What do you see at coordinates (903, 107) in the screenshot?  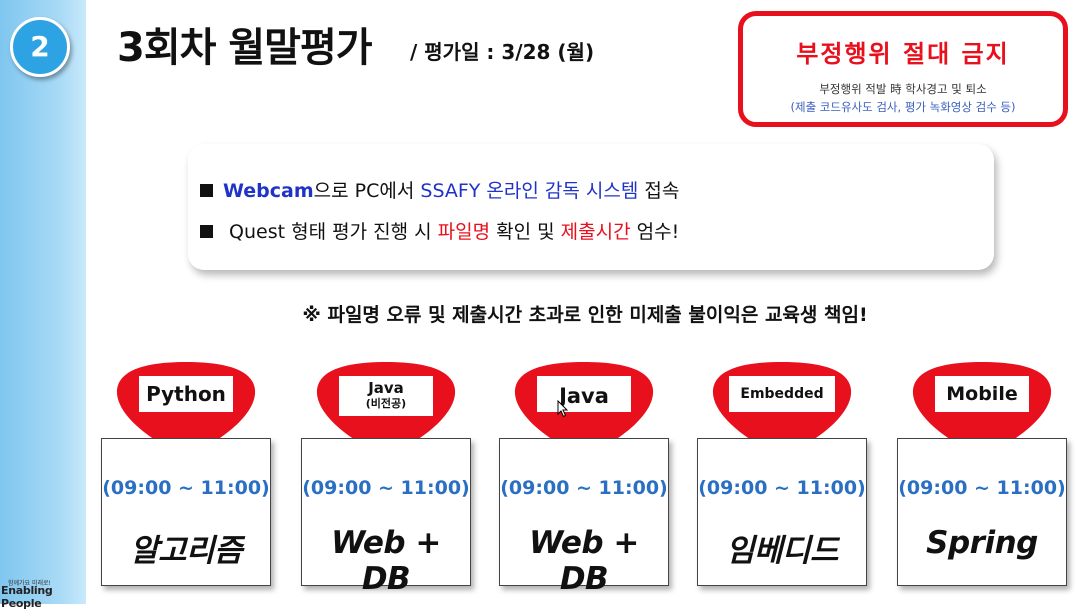 I see `warning-line-2: (제출 코드유사도 검사, 평가 녹화영상 검수 등)` at bounding box center [903, 107].